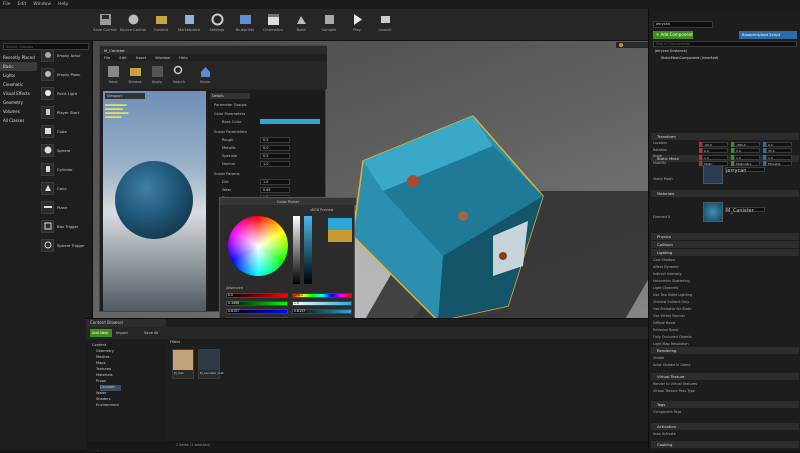 This screenshot has height=453, width=800. What do you see at coordinates (18, 66) in the screenshot?
I see `category-basic: Basic` at bounding box center [18, 66].